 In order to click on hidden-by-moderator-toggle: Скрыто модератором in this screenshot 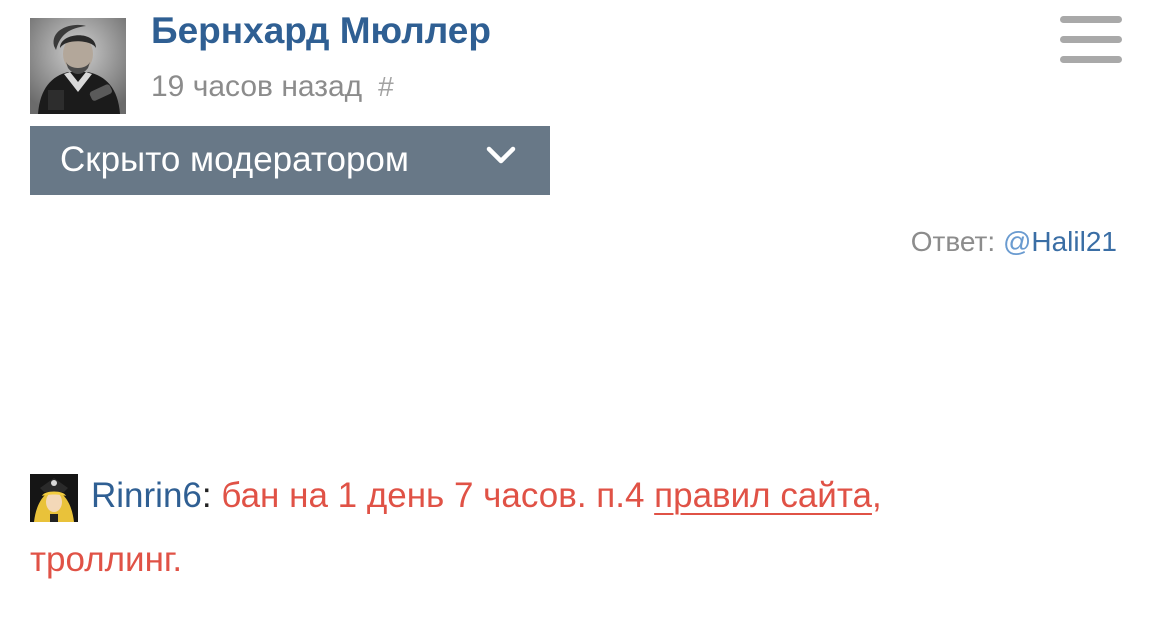, I will do `click(290, 160)`.